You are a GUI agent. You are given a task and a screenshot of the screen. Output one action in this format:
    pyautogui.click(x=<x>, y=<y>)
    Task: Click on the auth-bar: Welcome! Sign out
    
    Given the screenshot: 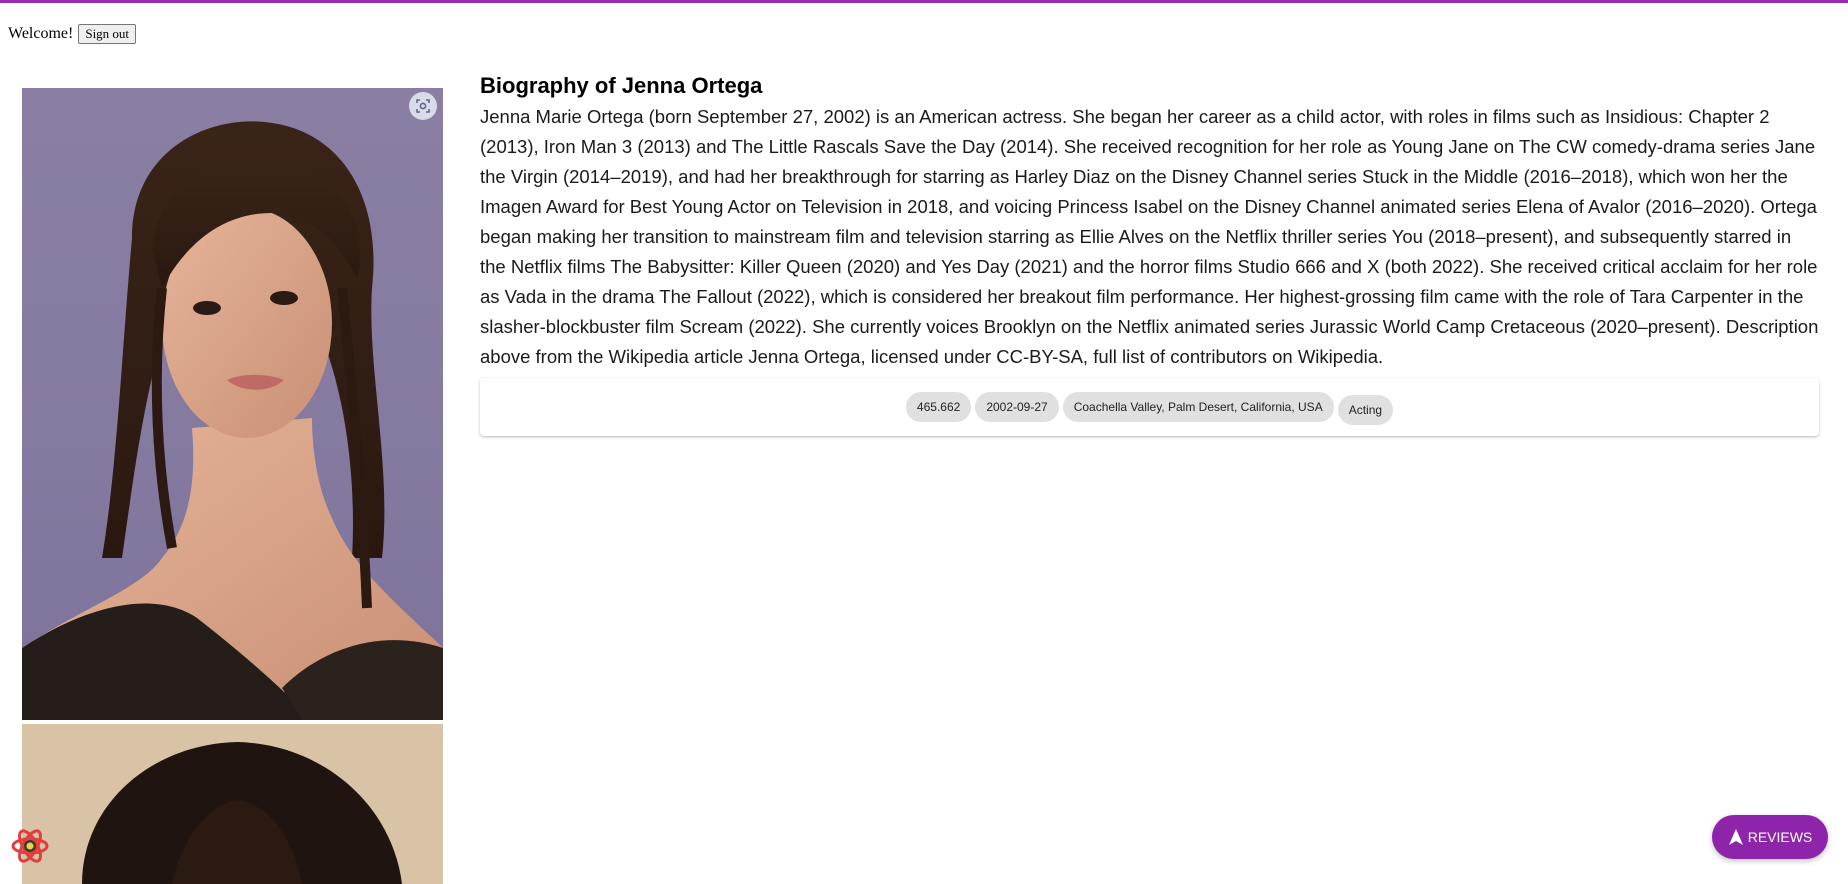 What is the action you would take?
    pyautogui.click(x=72, y=34)
    